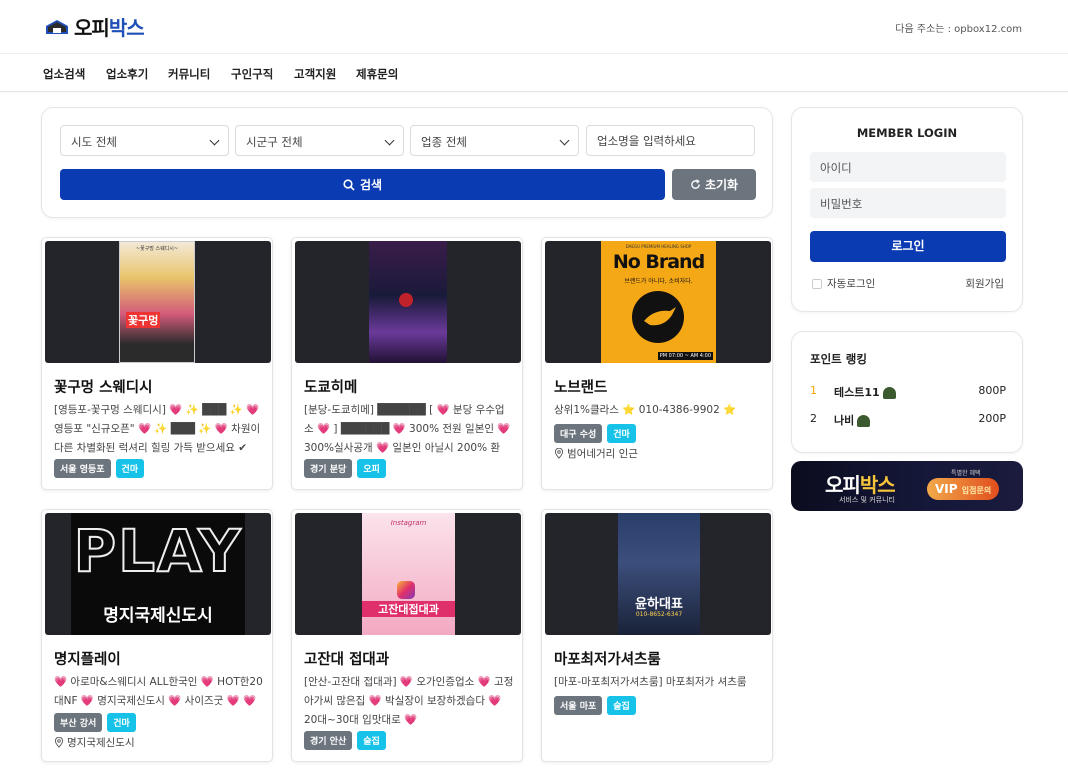 The image size is (1068, 769). I want to click on region-tag: 부산 강서, so click(78, 722).